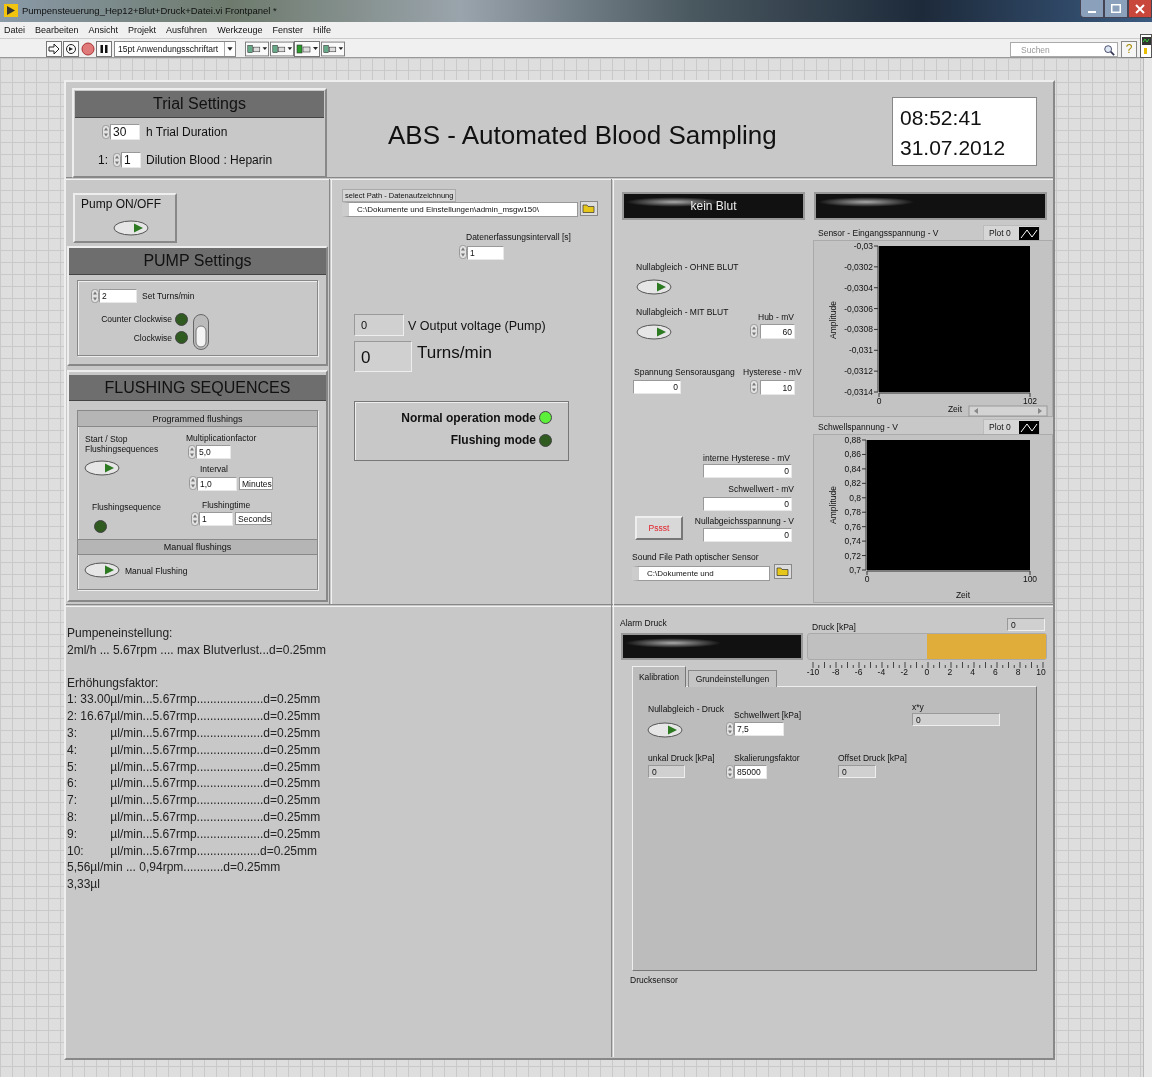 This screenshot has width=1152, height=1077. I want to click on menu-item: Ausführen, so click(187, 30).